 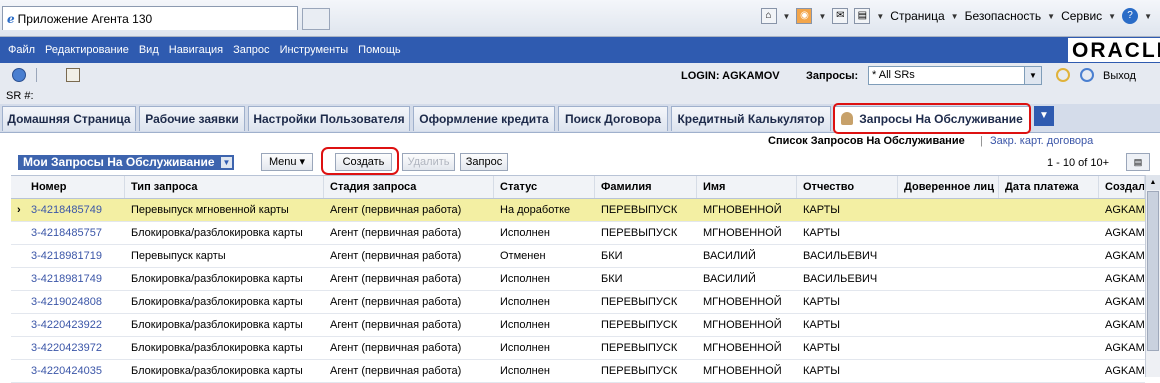 I want to click on globe-icon, so click(x=19, y=75).